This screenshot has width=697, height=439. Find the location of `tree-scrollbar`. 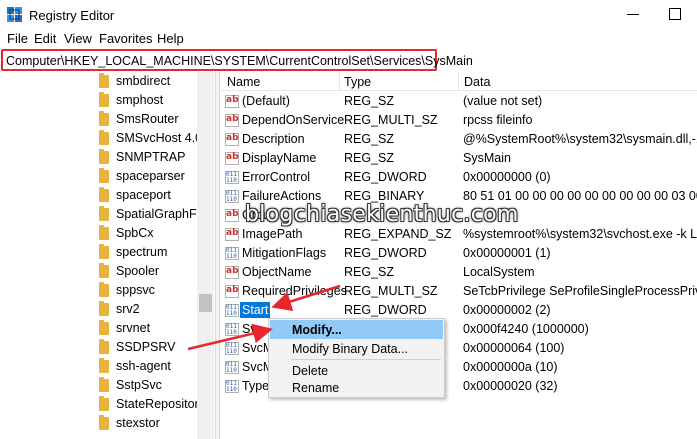

tree-scrollbar is located at coordinates (205, 255).